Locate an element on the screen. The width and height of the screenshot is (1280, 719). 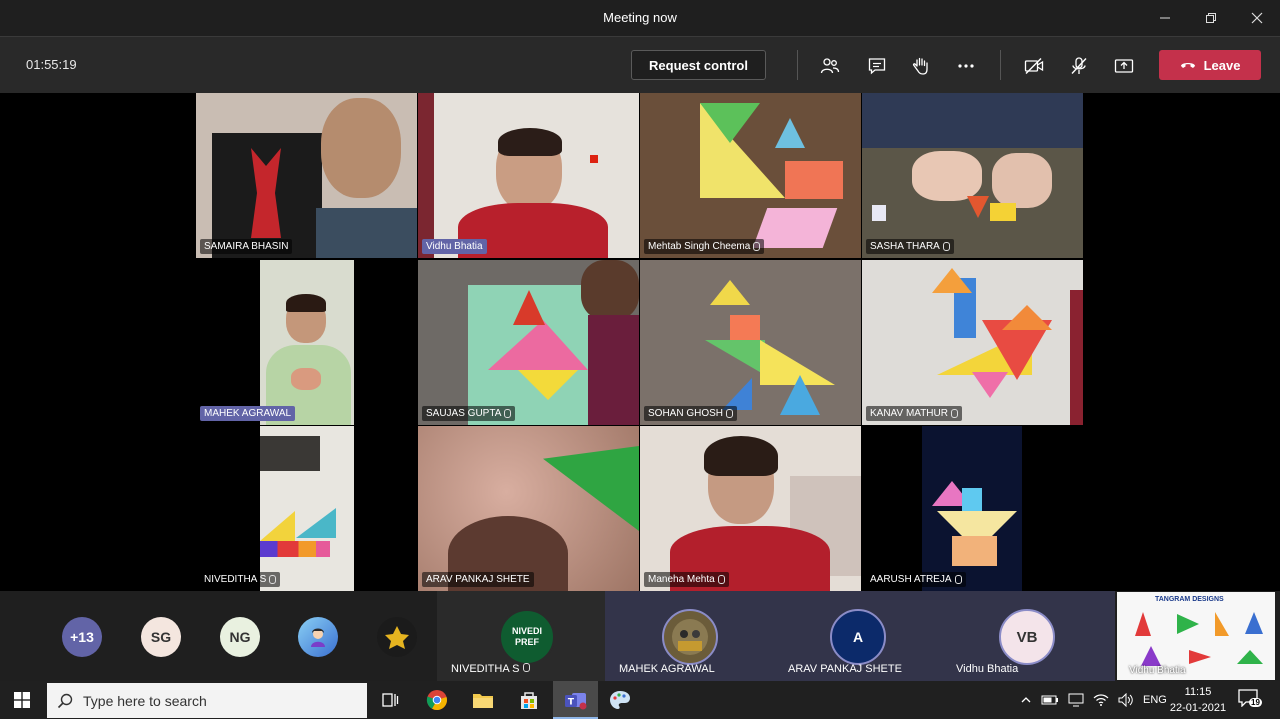
strip-participant: A ARAV PANKAJ SHETE is located at coordinates (860, 636).